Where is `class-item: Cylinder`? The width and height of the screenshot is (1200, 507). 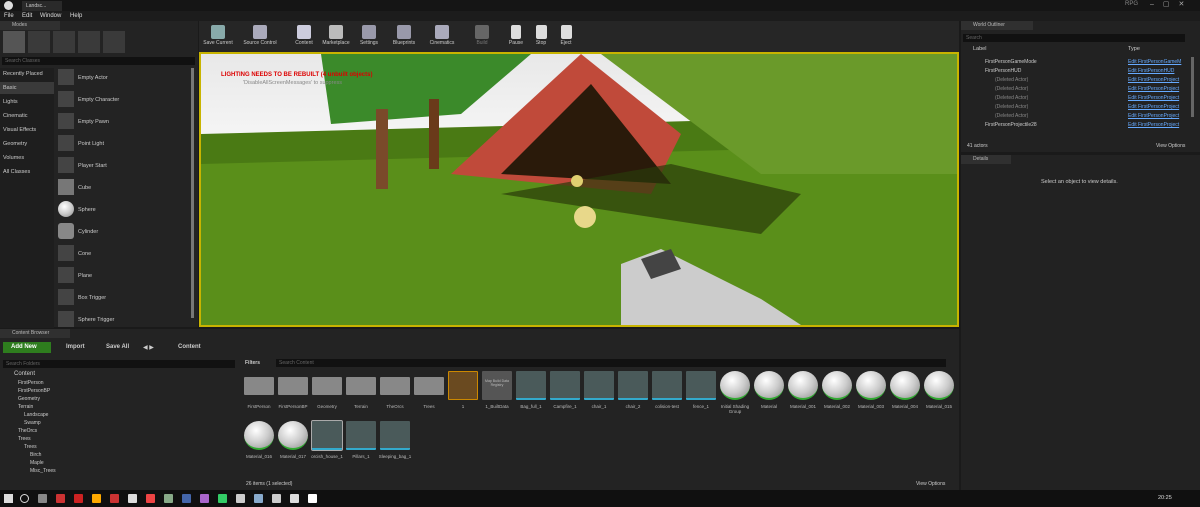 class-item: Cylinder is located at coordinates (88, 232).